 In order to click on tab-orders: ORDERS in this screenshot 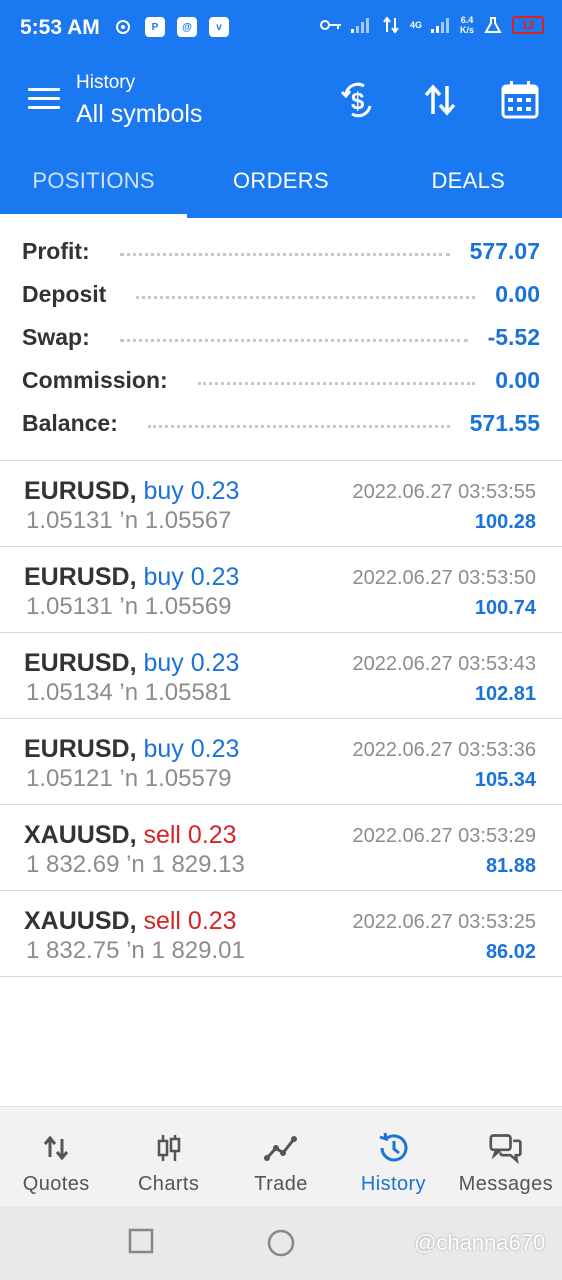, I will do `click(280, 181)`.